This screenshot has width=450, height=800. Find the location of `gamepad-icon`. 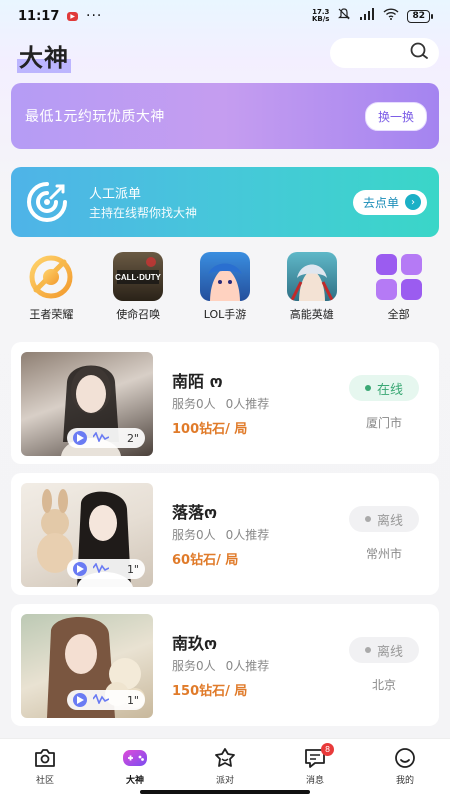

gamepad-icon is located at coordinates (135, 758).